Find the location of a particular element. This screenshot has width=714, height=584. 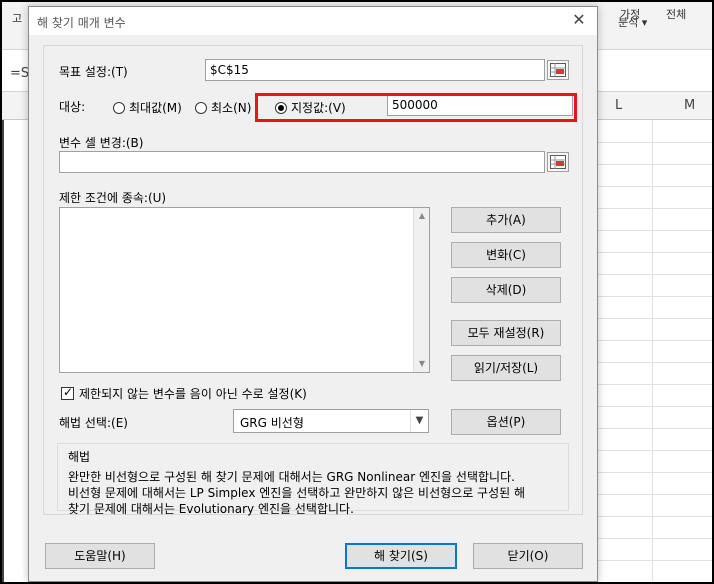

solving-method-select: GRG 비선형 ▼ is located at coordinates (331, 421).